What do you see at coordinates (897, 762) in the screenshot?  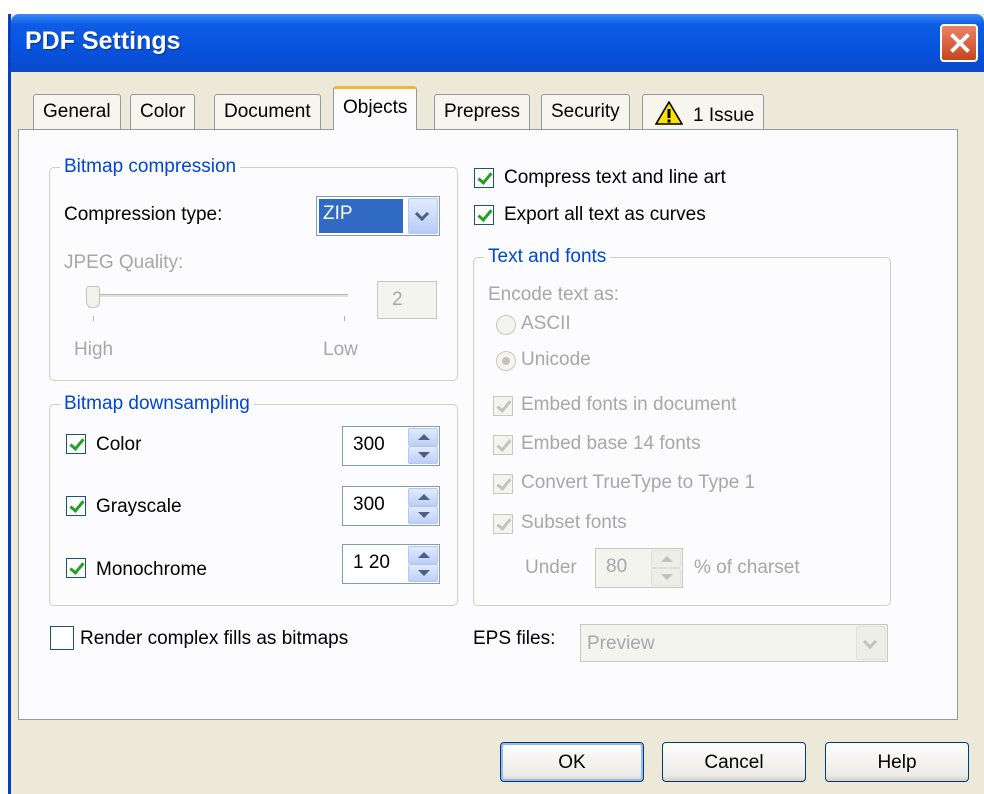 I see `help-button: Help` at bounding box center [897, 762].